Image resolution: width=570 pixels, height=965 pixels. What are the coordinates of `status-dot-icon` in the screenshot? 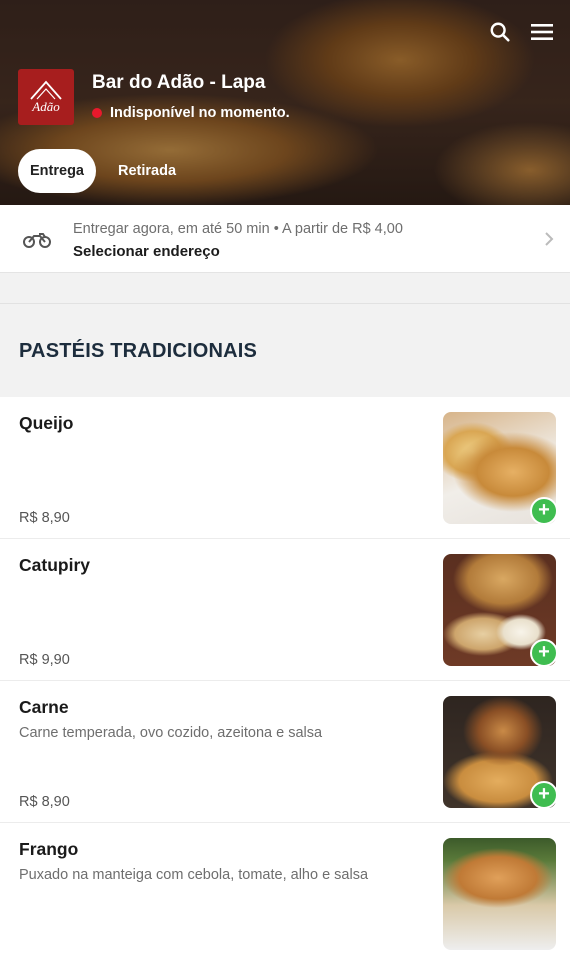 It's located at (97, 113).